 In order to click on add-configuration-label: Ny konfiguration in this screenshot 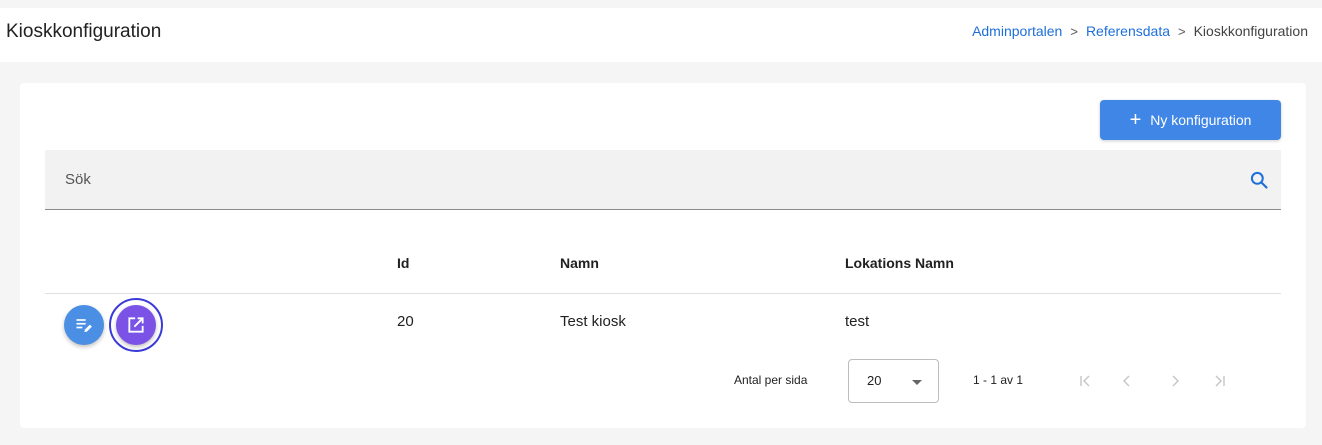, I will do `click(1201, 120)`.